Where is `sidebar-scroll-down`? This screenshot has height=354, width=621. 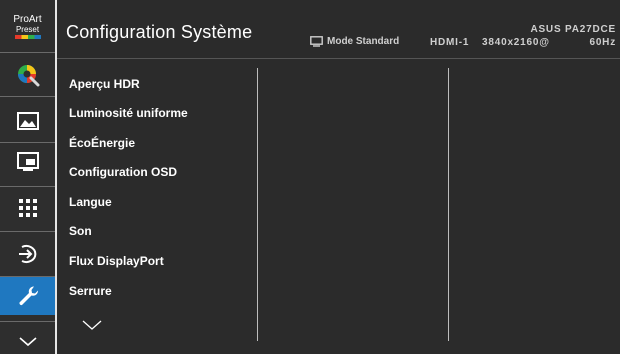
sidebar-scroll-down is located at coordinates (27, 338).